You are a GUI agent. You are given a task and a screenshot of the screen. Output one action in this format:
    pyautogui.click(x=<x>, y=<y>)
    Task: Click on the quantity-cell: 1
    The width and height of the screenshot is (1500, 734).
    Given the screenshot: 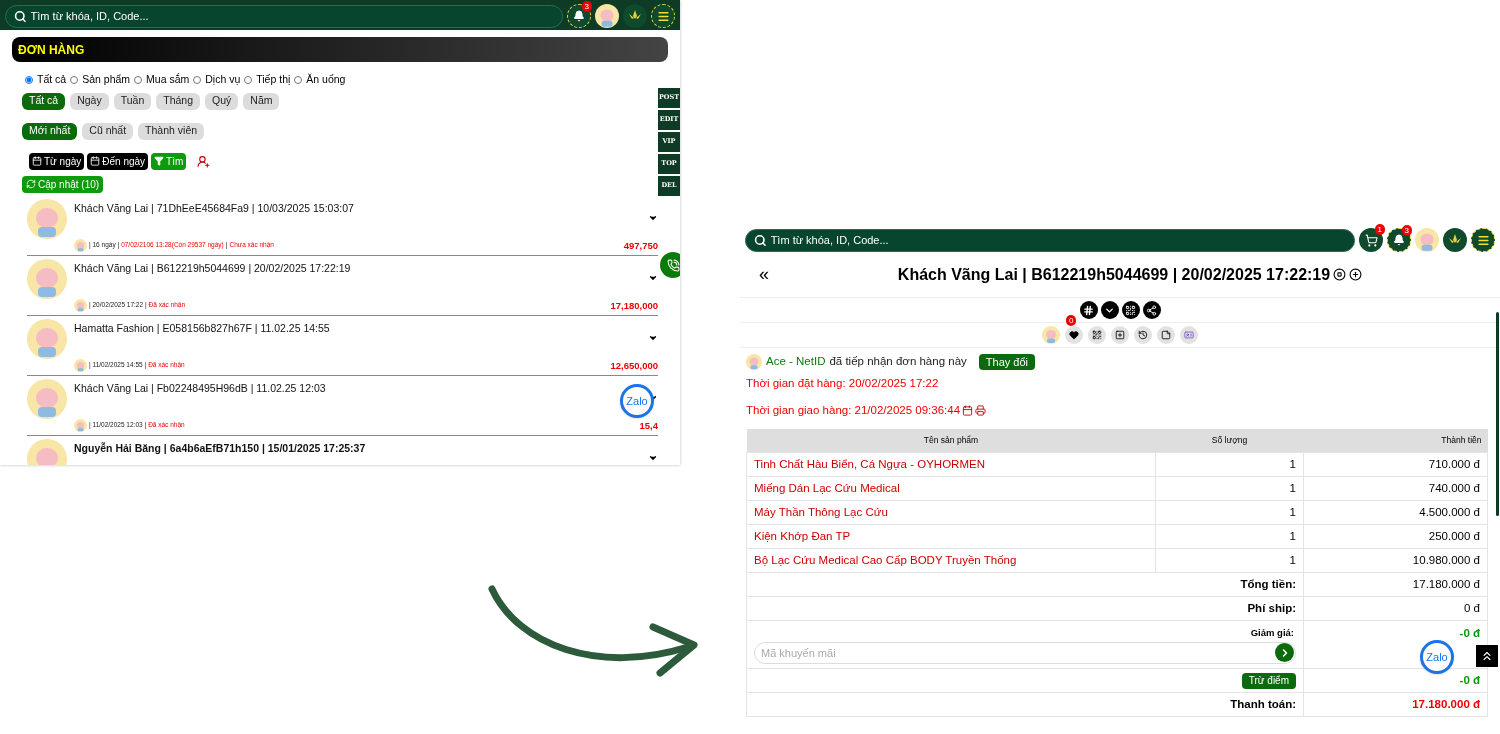 What is the action you would take?
    pyautogui.click(x=1229, y=560)
    